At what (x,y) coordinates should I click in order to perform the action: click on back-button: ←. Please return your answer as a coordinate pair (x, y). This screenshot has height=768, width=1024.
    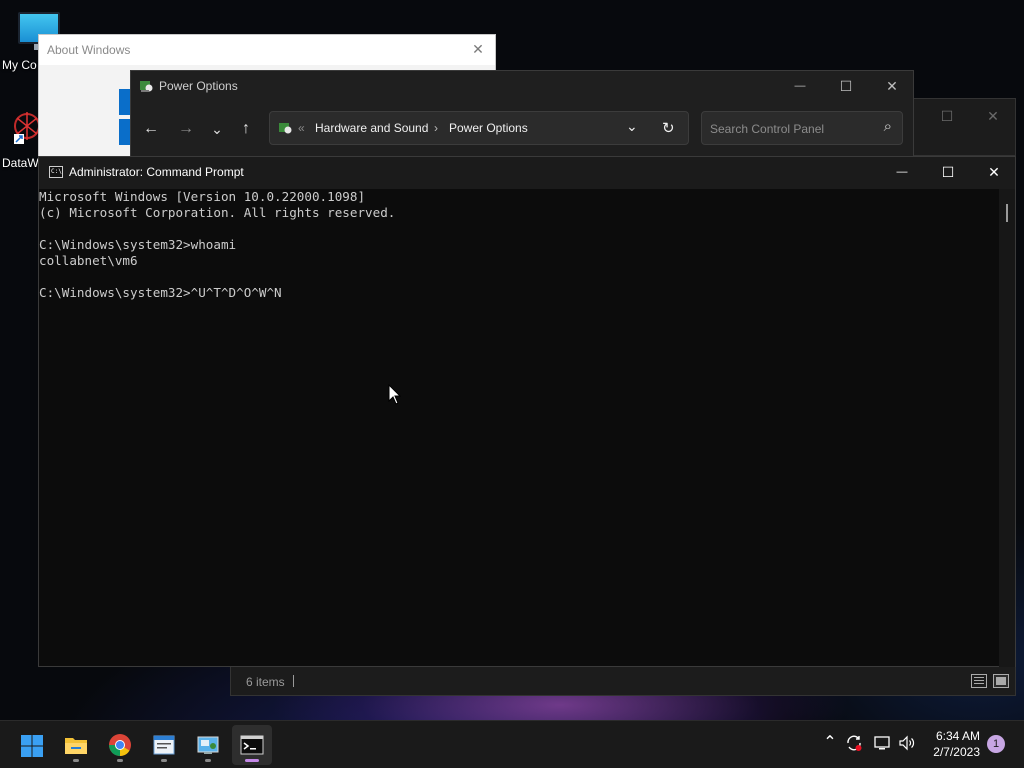
    Looking at the image, I should click on (151, 129).